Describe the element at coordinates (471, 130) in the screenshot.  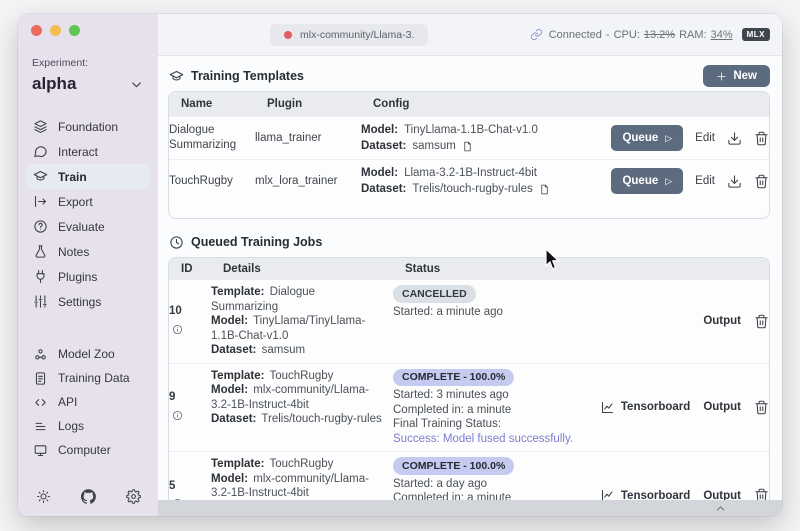
I see `config-model: TinyLlama-1.1B-Chat-v1.0` at that location.